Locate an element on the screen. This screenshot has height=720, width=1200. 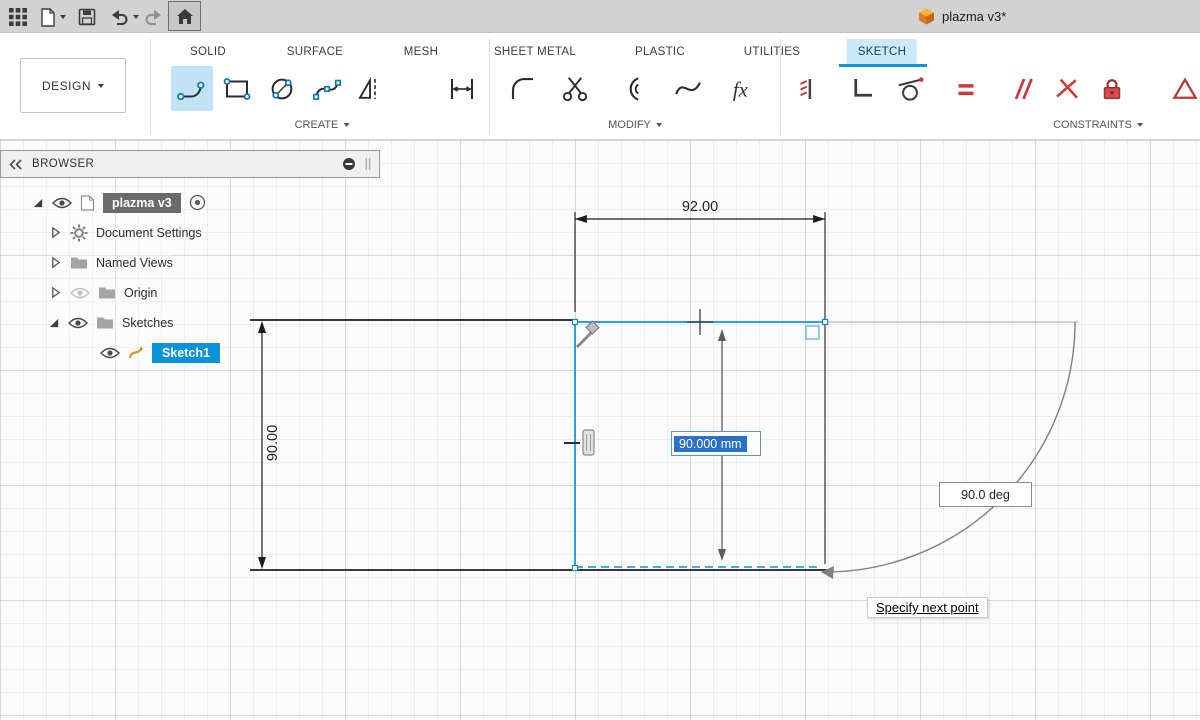
create-group-label: CREATE is located at coordinates (316, 125).